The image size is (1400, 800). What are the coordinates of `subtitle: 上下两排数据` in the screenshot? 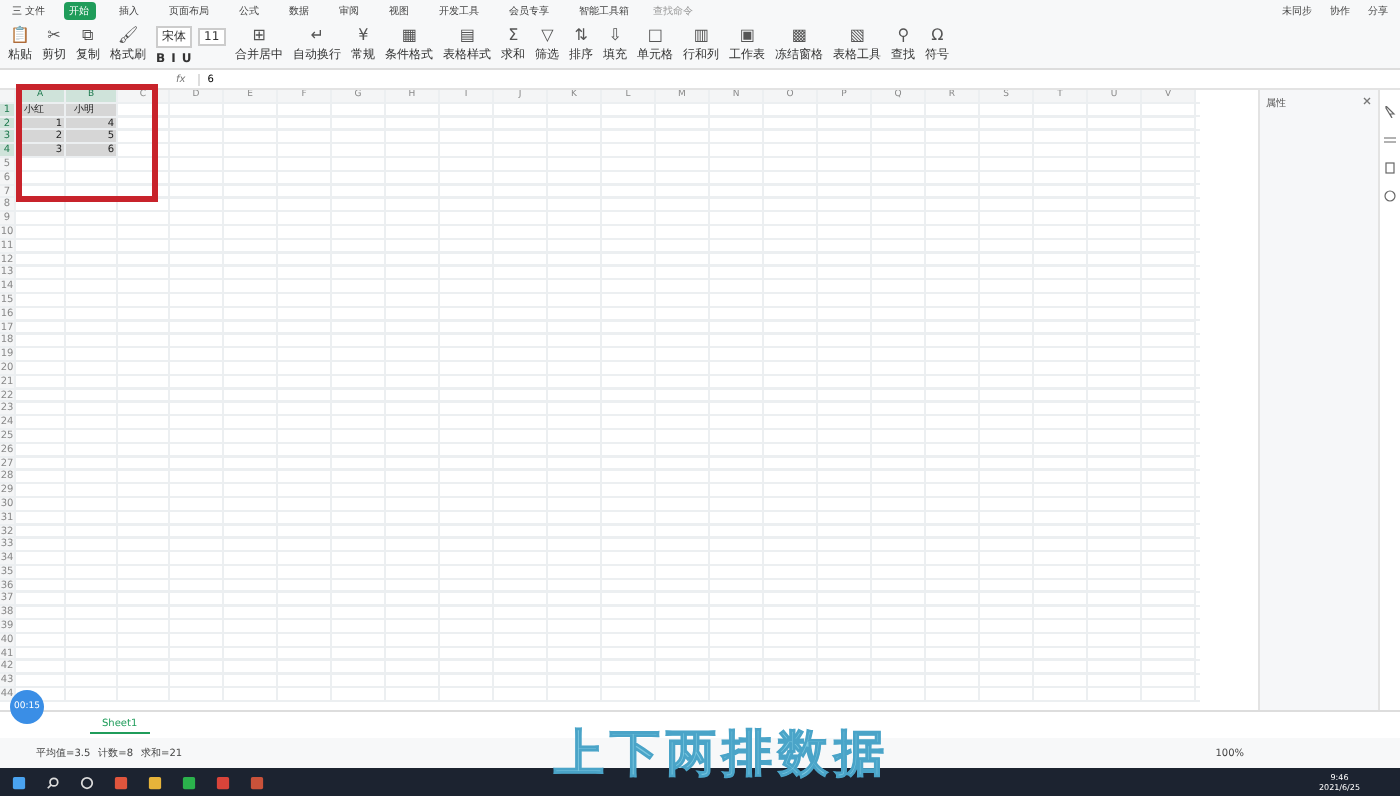 It's located at (722, 754).